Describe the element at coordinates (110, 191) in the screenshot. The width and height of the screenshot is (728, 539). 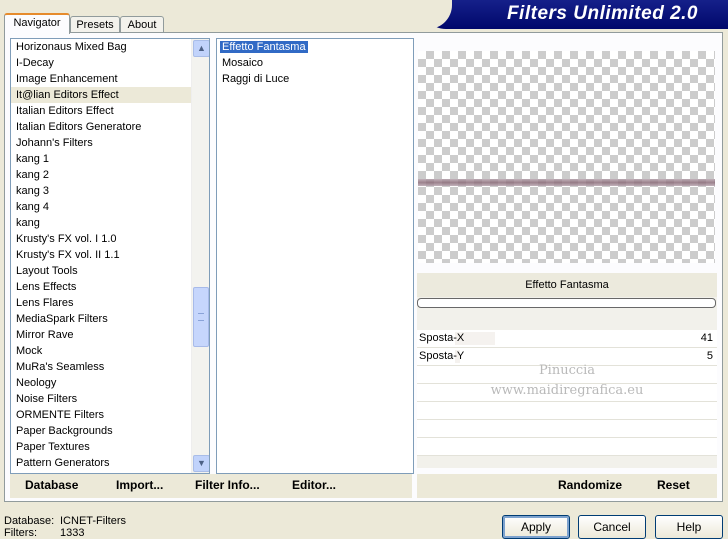
I see `category-item: kang 3` at that location.